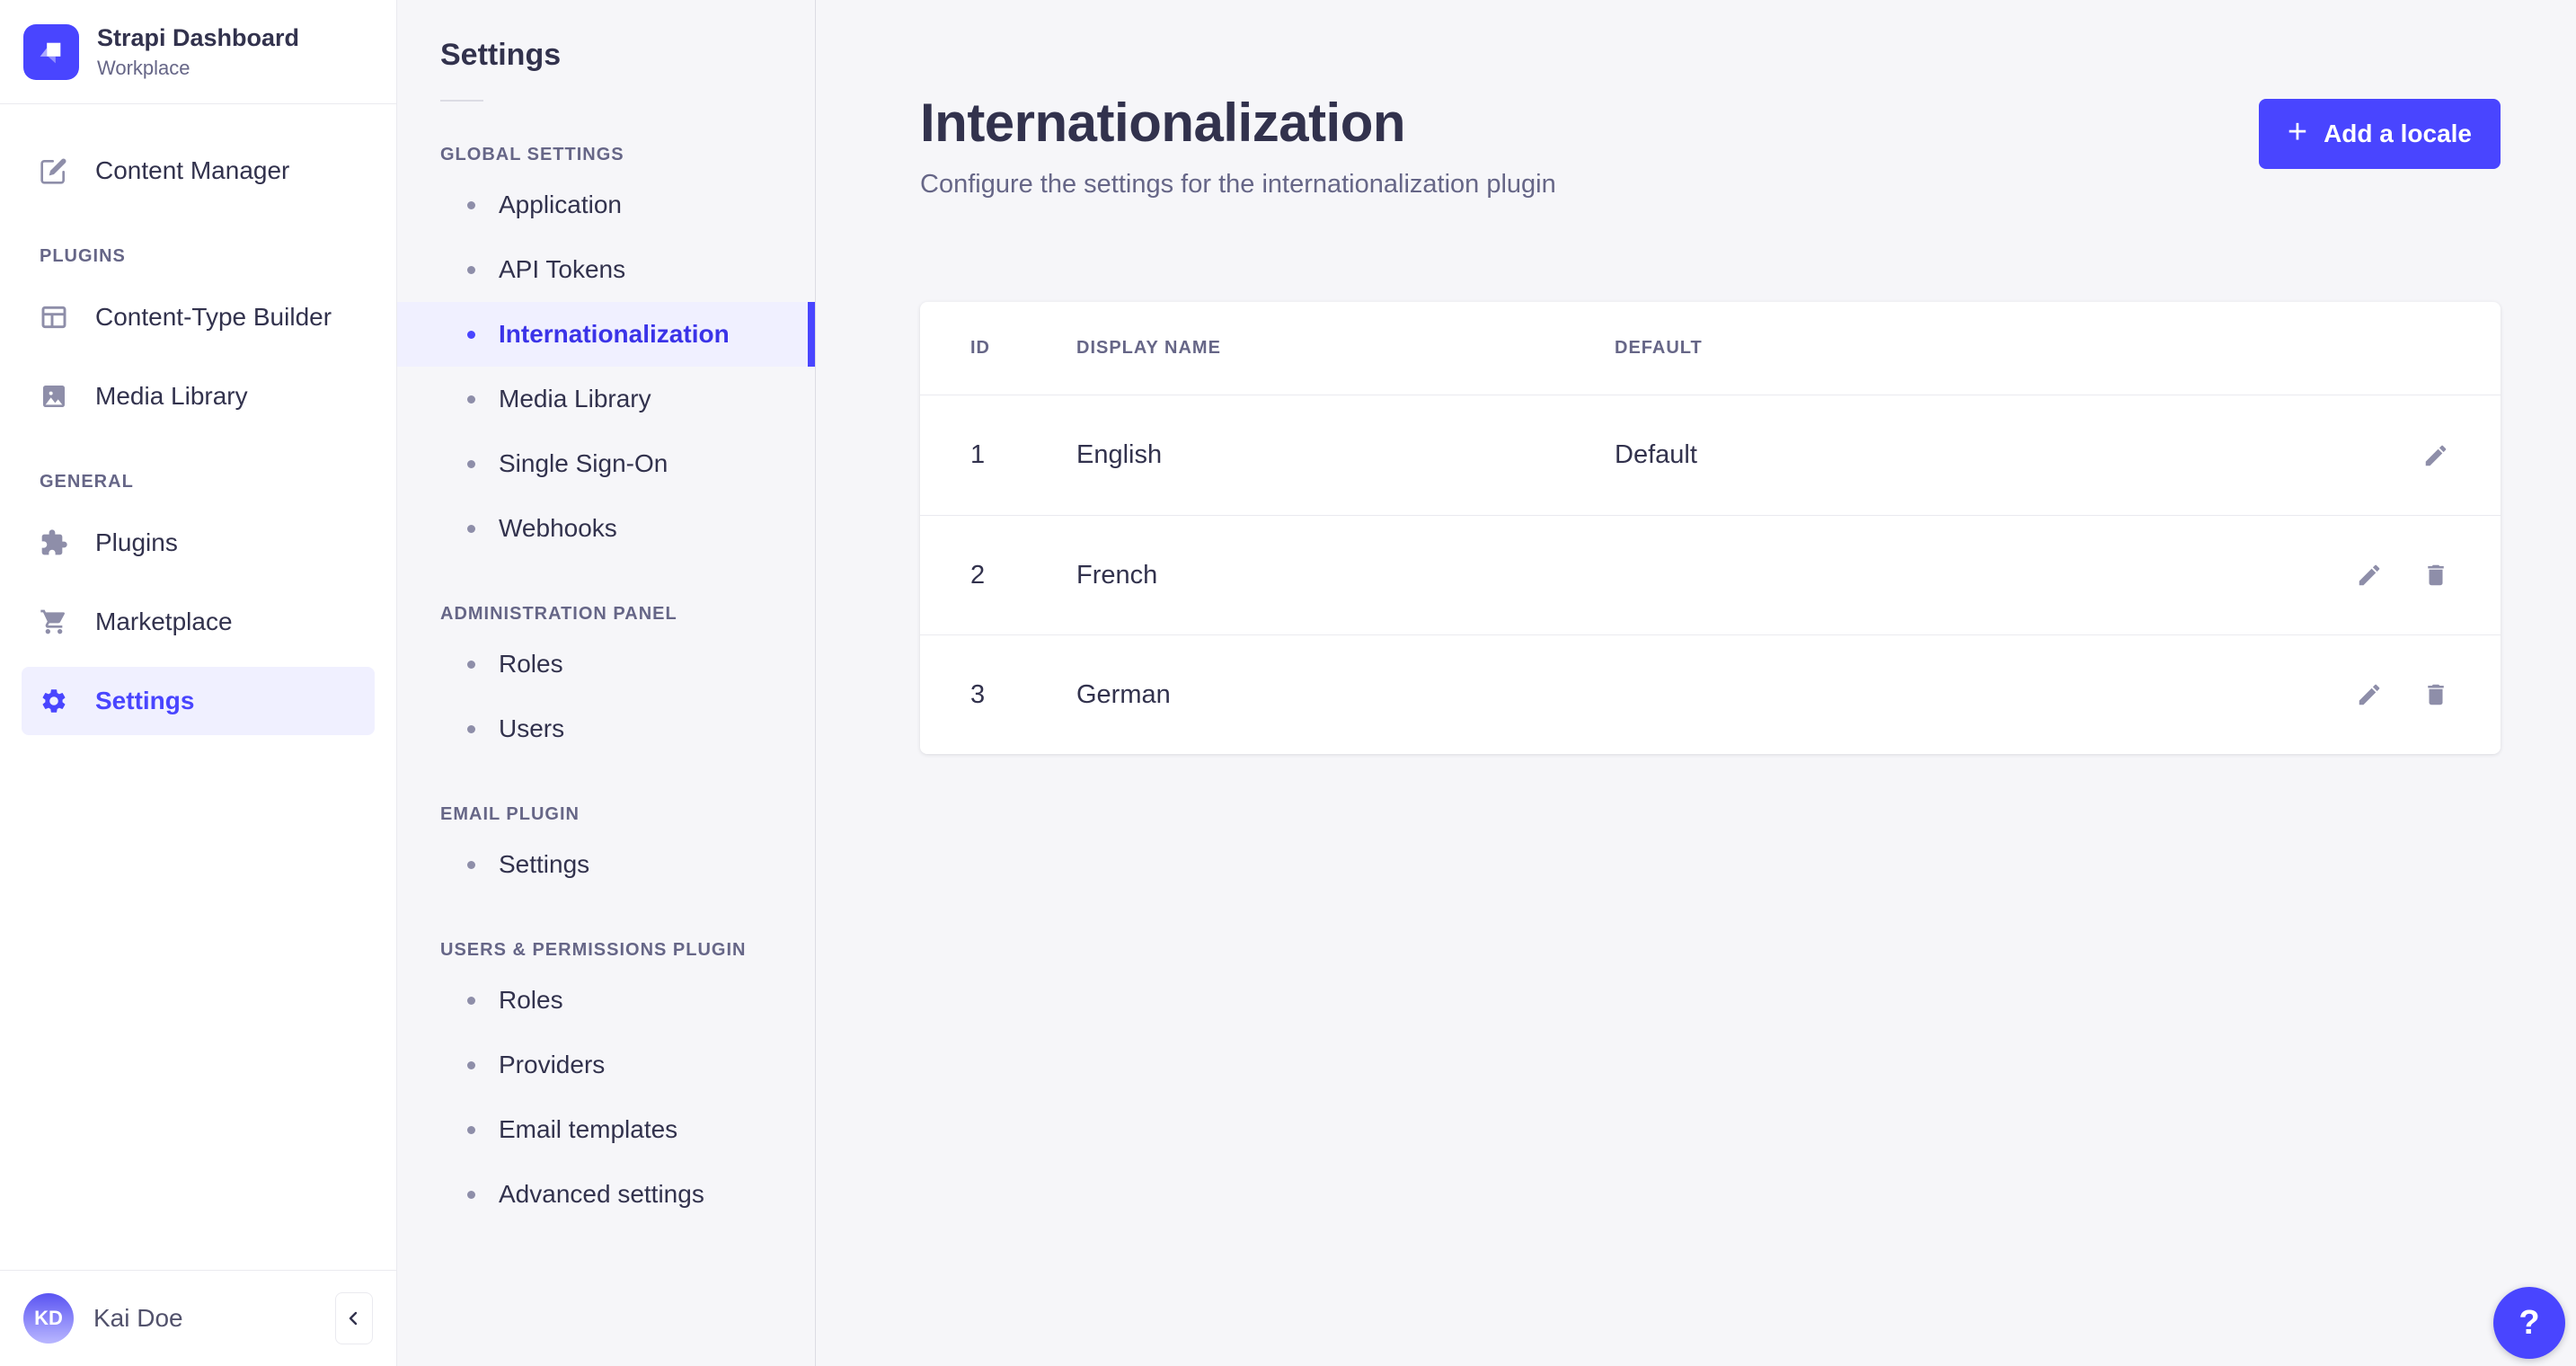 This screenshot has width=2576, height=1366. What do you see at coordinates (1656, 454) in the screenshot?
I see `cell-default: Default` at bounding box center [1656, 454].